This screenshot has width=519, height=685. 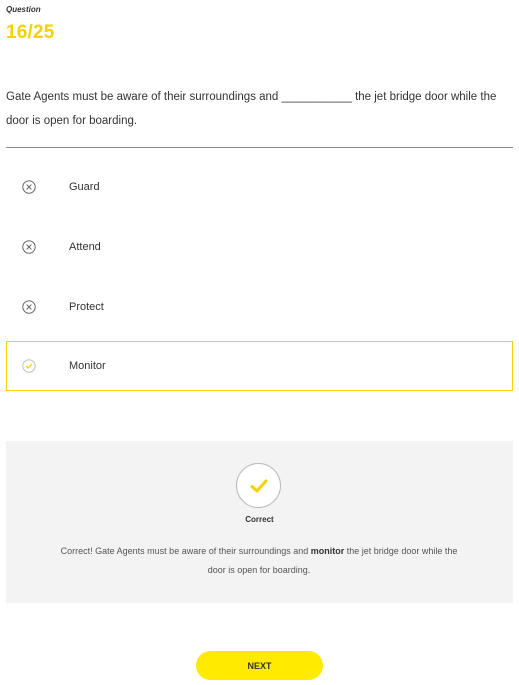 What do you see at coordinates (23, 9) in the screenshot?
I see `question-label: Question` at bounding box center [23, 9].